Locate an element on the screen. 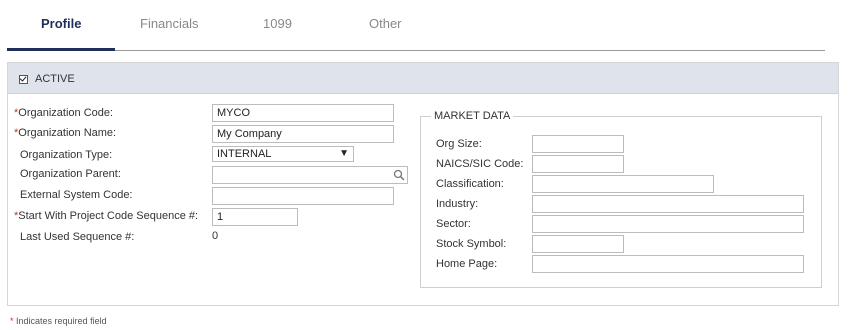  org-size-label: Org Size: is located at coordinates (459, 144).